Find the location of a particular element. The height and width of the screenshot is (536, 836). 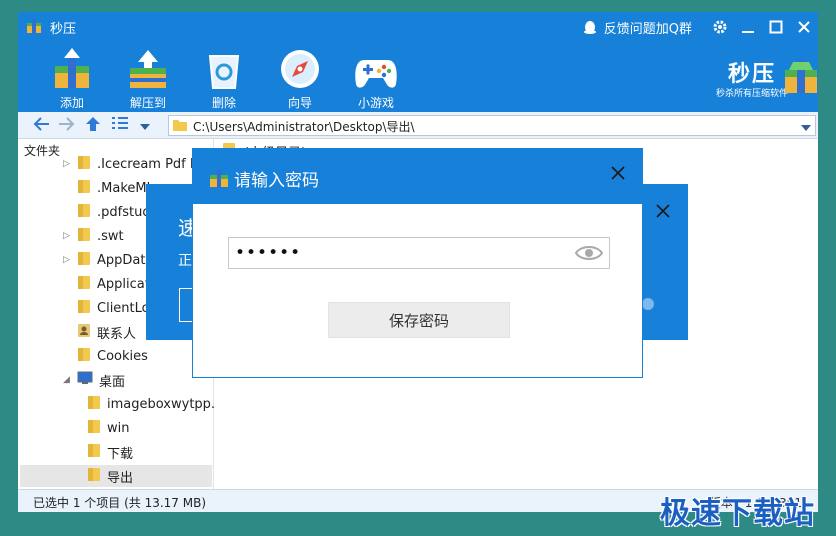

add-archive-icon is located at coordinates (72, 68).